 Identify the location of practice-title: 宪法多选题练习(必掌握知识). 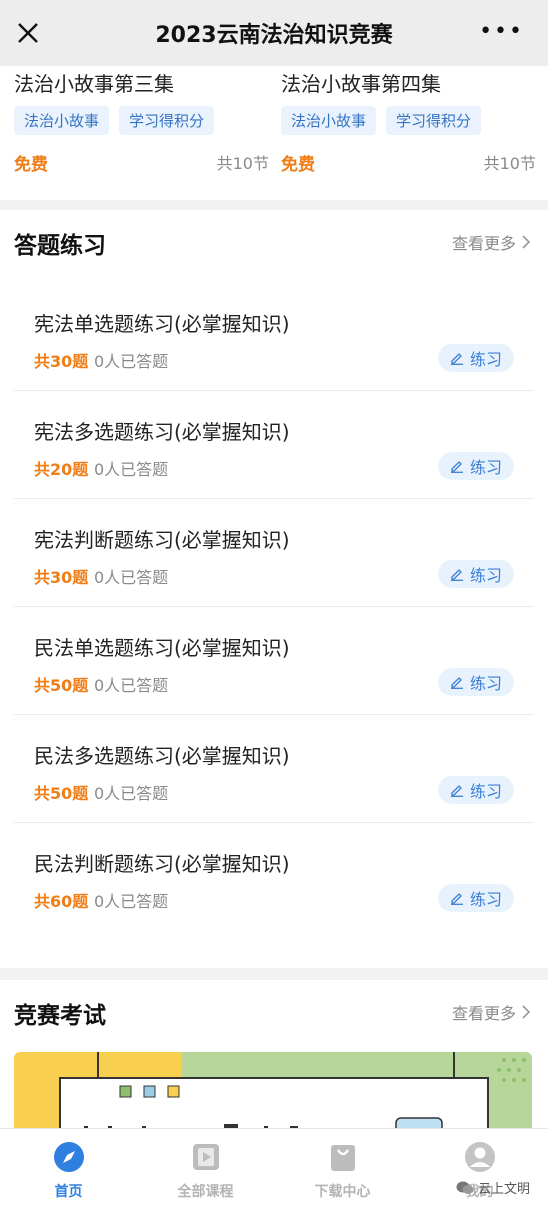
(162, 432).